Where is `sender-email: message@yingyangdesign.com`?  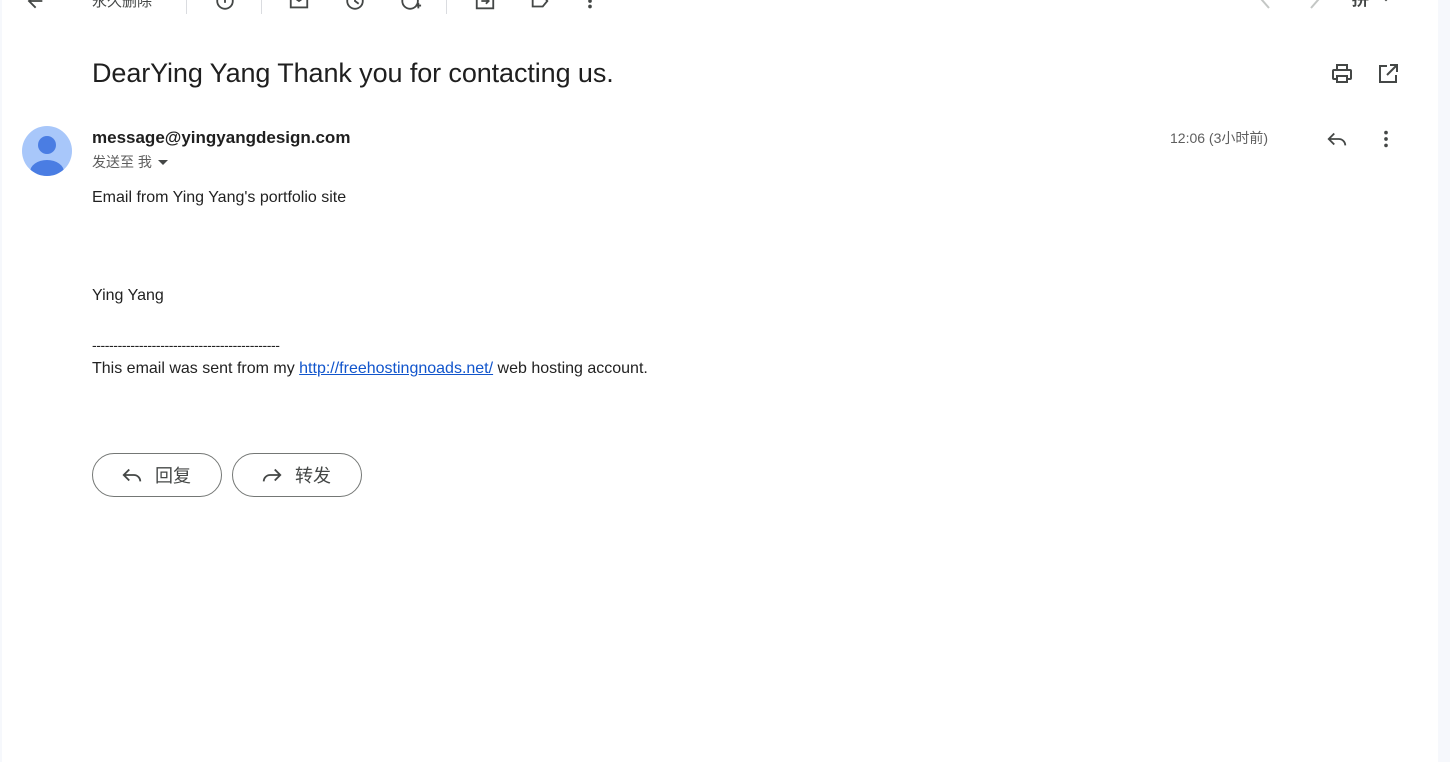 sender-email: message@yingyangdesign.com is located at coordinates (221, 137).